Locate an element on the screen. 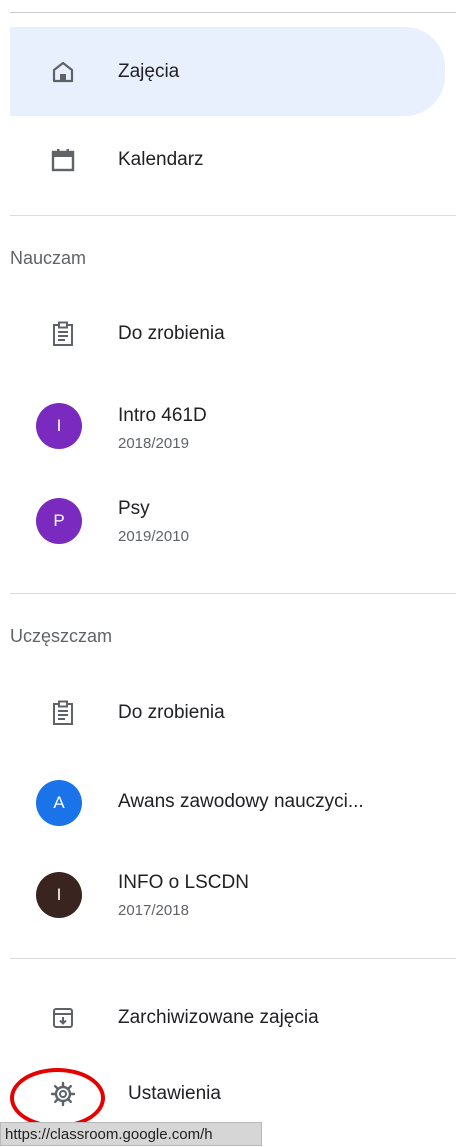 This screenshot has height=1147, width=456. nav-item-calendar-label: Kalendarz is located at coordinates (161, 159).